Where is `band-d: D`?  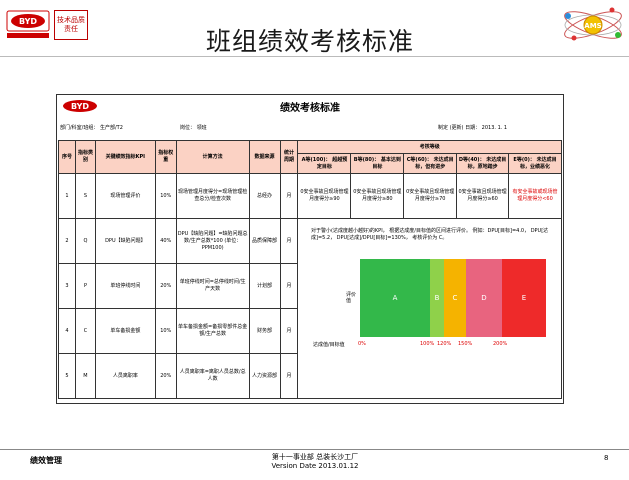
band-d: D is located at coordinates (484, 298).